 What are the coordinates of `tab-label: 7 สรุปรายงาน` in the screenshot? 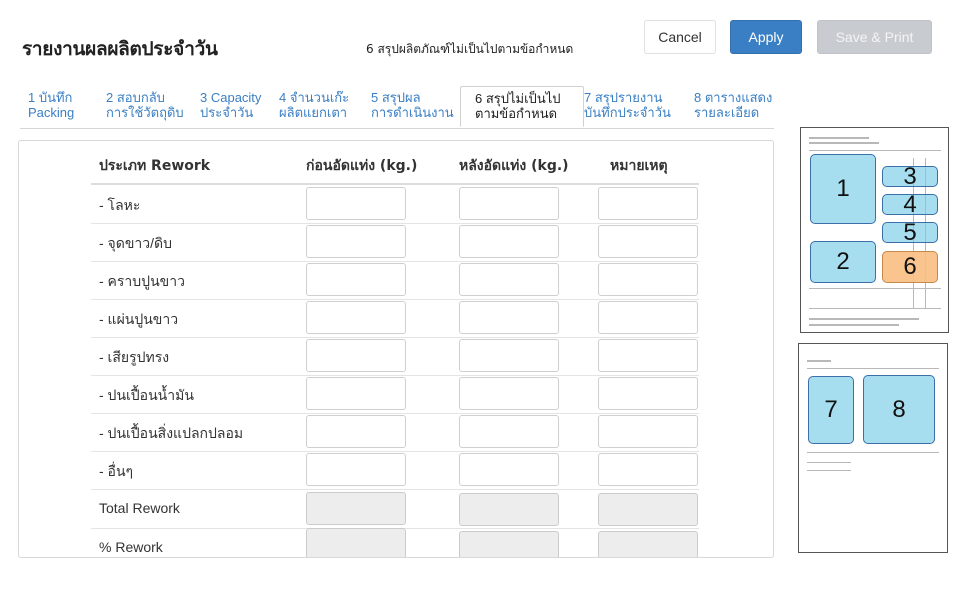 It's located at (623, 97).